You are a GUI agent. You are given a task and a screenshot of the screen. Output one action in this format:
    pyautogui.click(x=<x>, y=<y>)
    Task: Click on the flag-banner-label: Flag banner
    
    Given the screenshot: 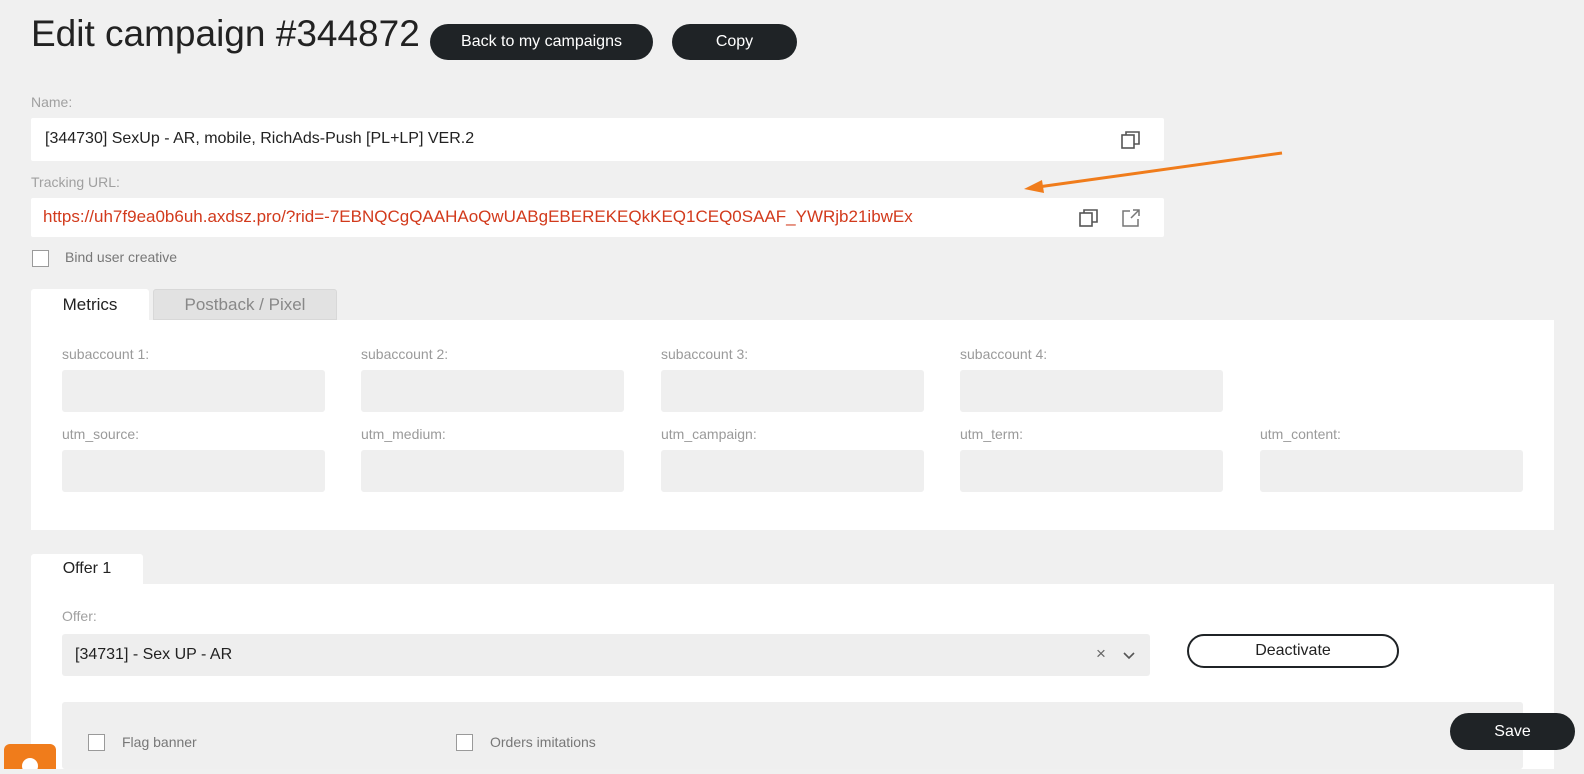 What is the action you would take?
    pyautogui.click(x=159, y=742)
    